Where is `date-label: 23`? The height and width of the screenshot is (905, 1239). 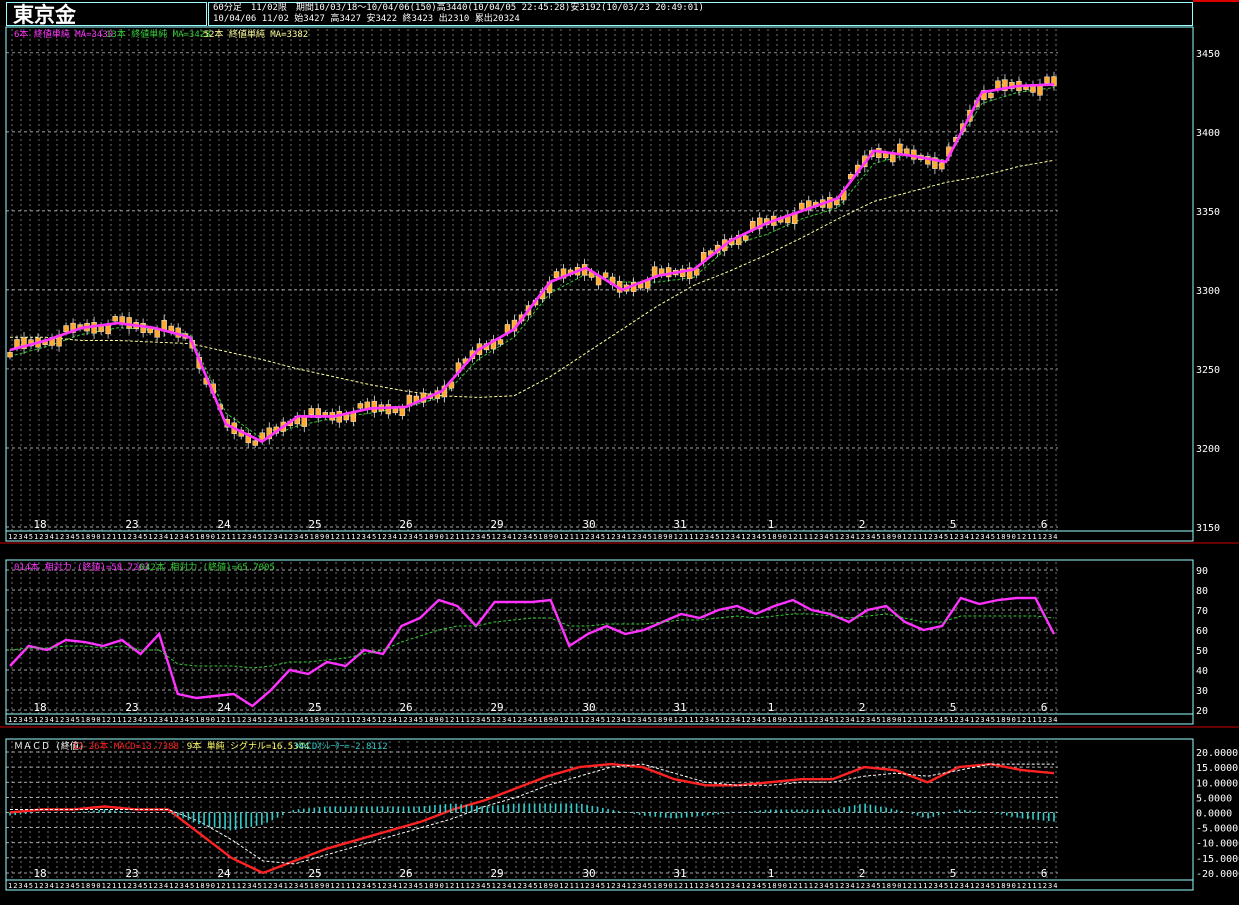
date-label: 23 is located at coordinates (131, 524).